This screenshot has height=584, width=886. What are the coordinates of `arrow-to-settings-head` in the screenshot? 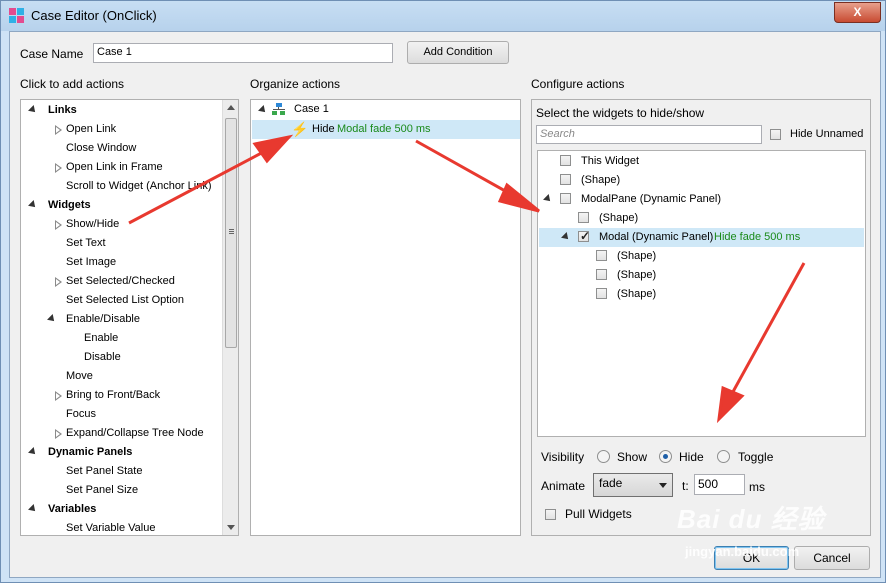 It's located at (730, 404).